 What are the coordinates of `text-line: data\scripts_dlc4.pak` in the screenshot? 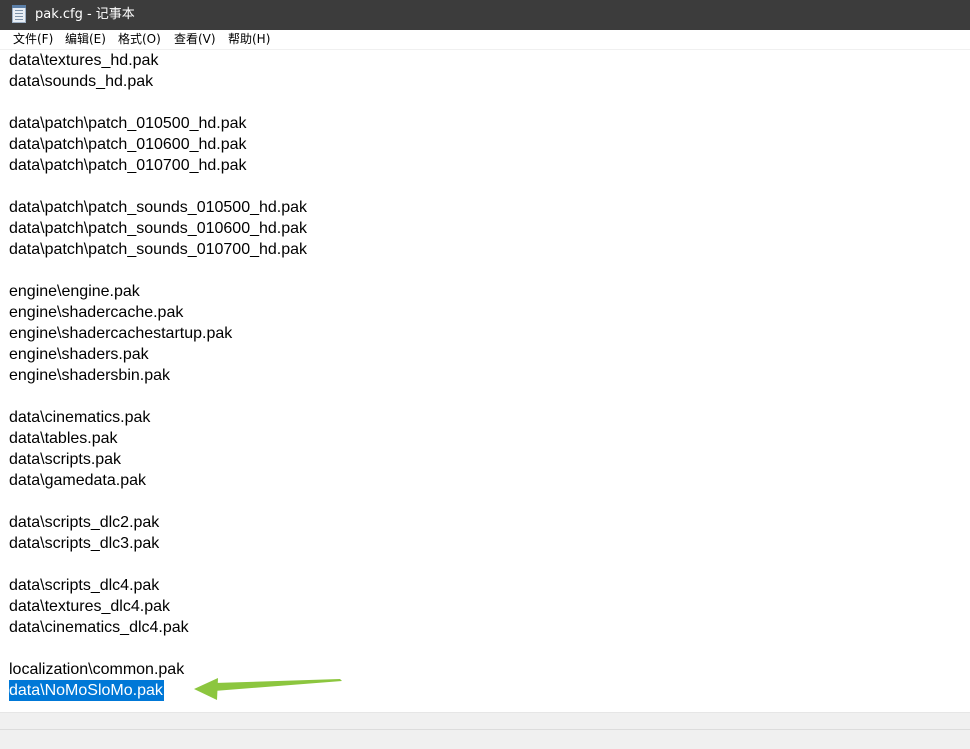 It's located at (84, 585).